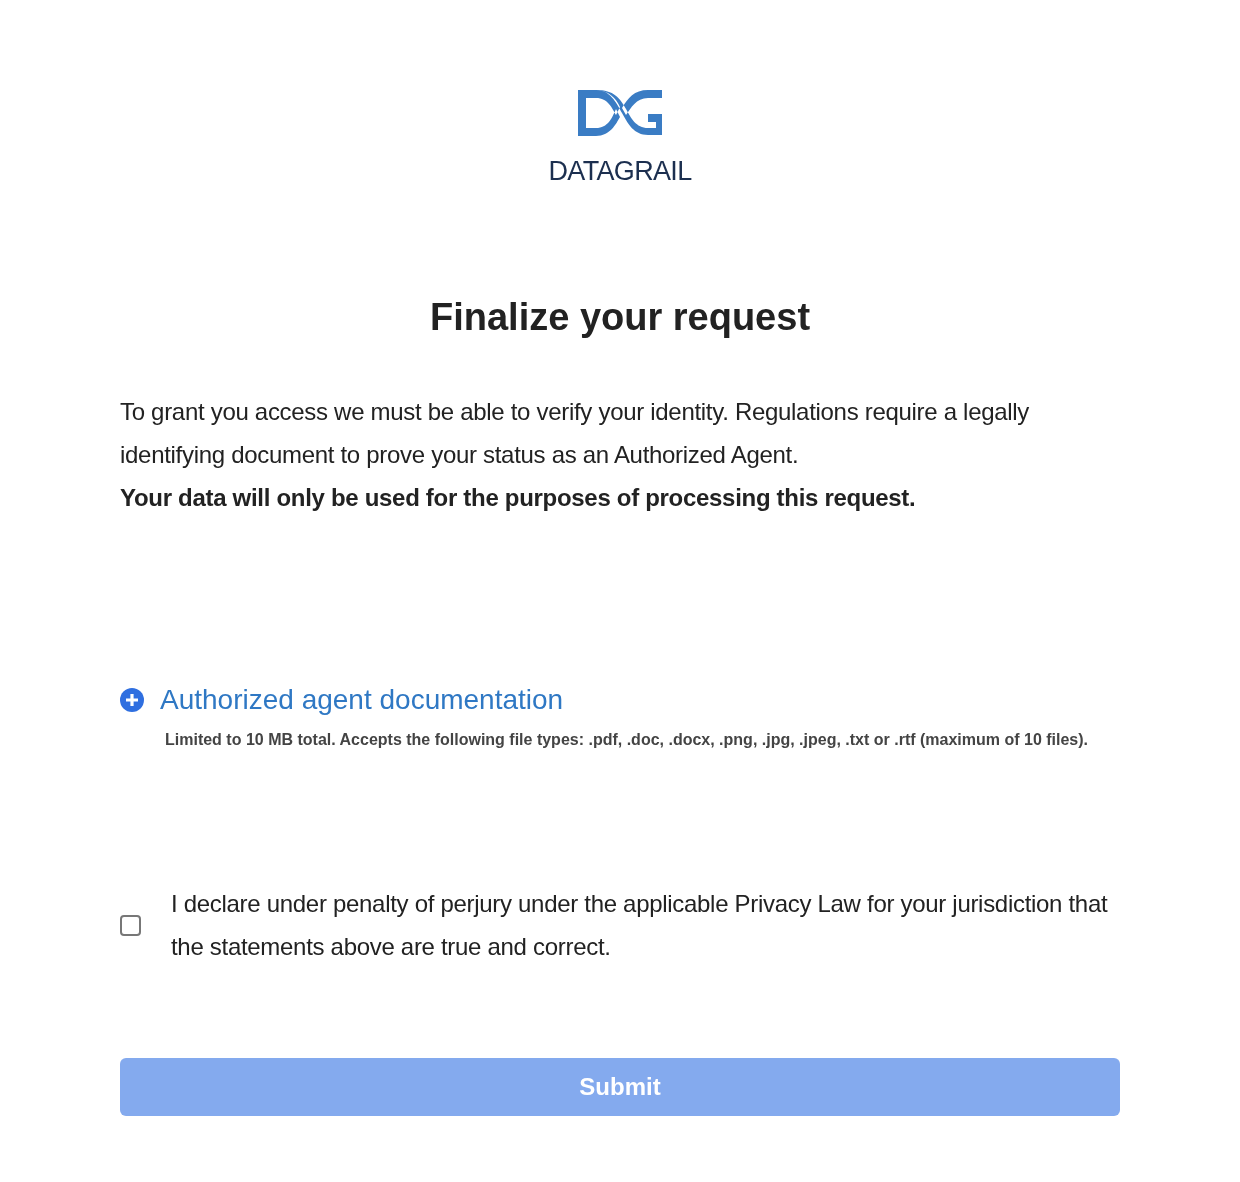 The image size is (1240, 1182). What do you see at coordinates (575, 433) in the screenshot?
I see `intro-text: To grant you access we must be able to verify your identity. Regulations require a legally identifying document to prove your status as an Authorized Agent.` at bounding box center [575, 433].